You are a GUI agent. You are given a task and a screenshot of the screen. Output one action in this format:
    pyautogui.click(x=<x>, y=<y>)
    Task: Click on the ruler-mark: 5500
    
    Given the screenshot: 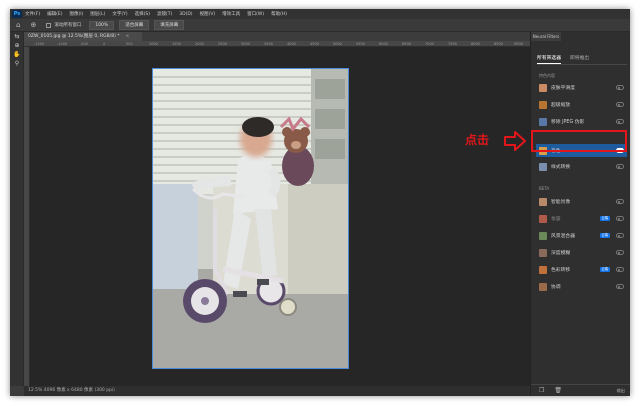 What is the action you would take?
    pyautogui.click(x=360, y=43)
    